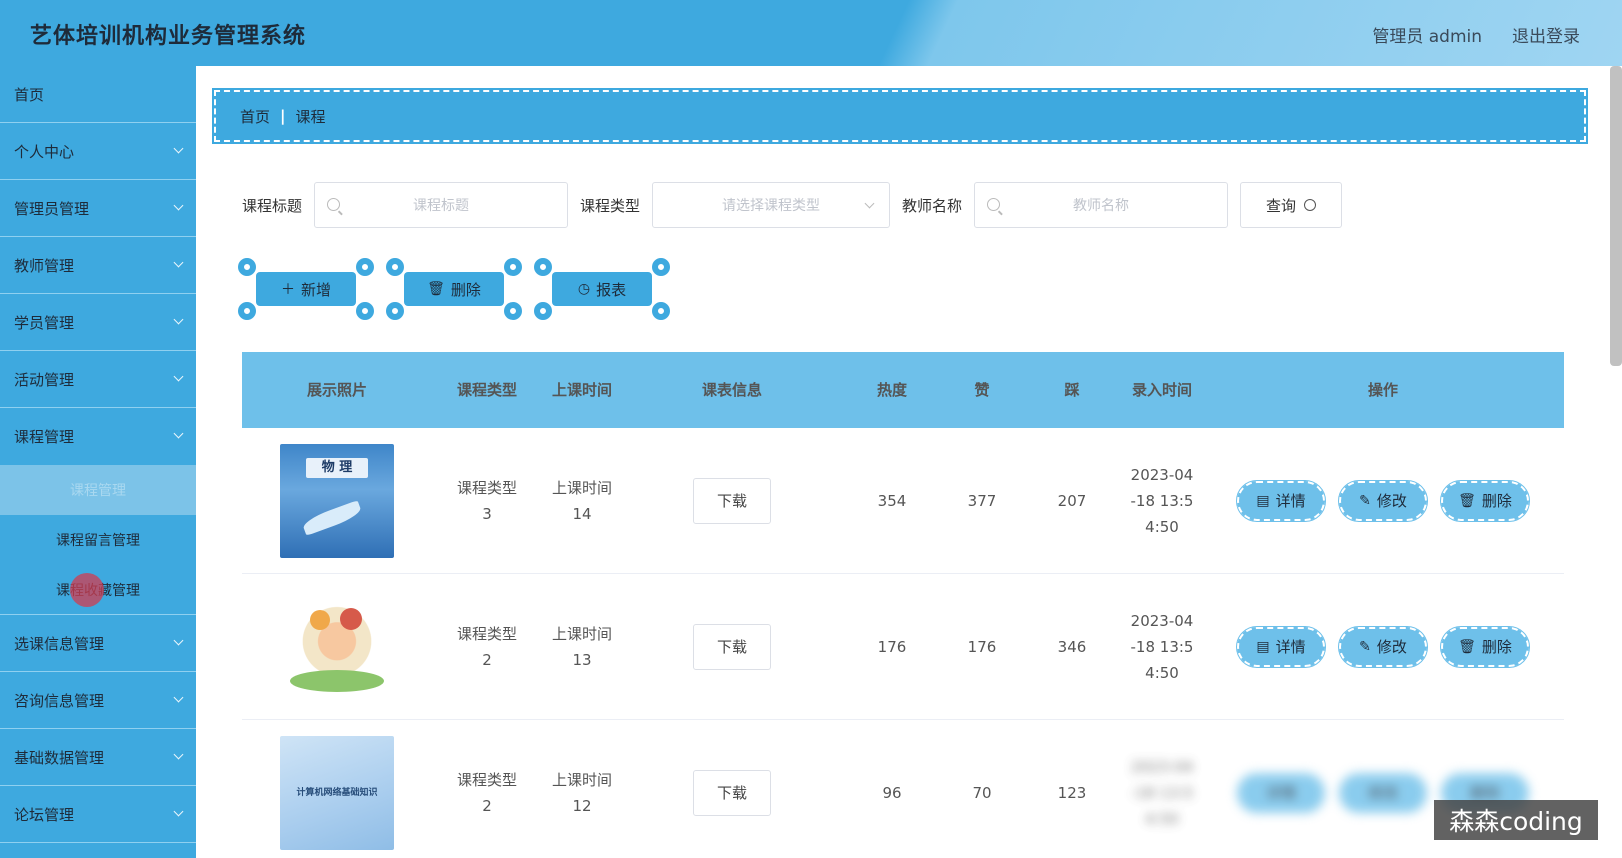 The height and width of the screenshot is (858, 1622). What do you see at coordinates (98, 208) in the screenshot?
I see `sidebar-item-admin-management: 管理员管理` at bounding box center [98, 208].